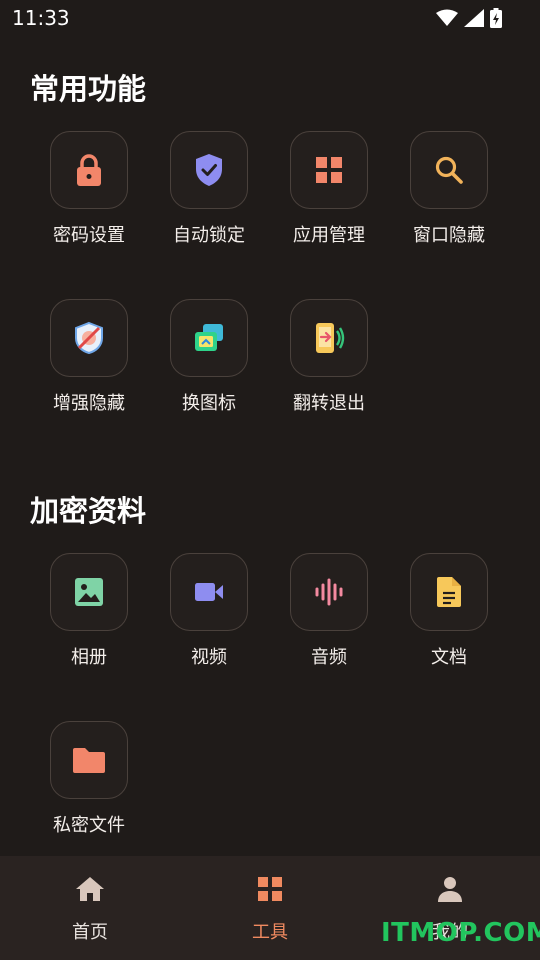  Describe the element at coordinates (89, 235) in the screenshot. I see `tile-label: 密码设置` at that location.